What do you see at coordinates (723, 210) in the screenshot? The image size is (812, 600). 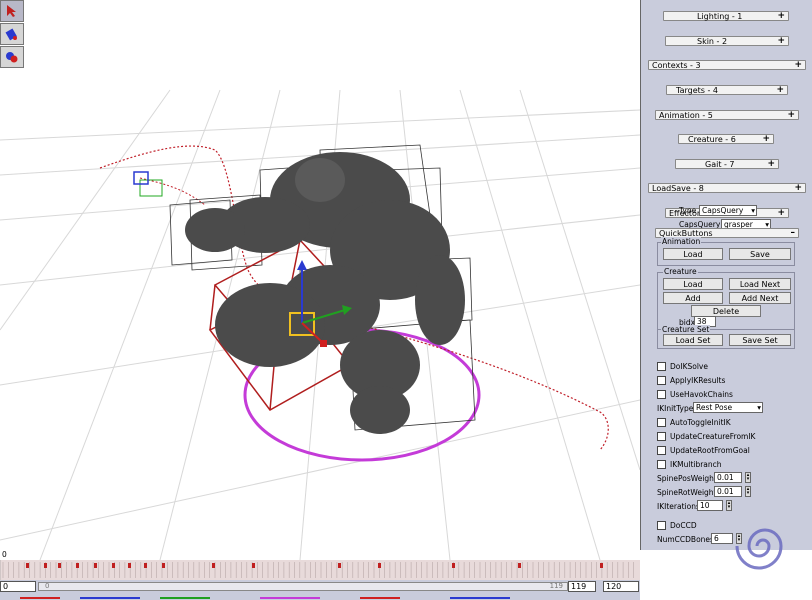 I see `type-value: CapsQuery` at bounding box center [723, 210].